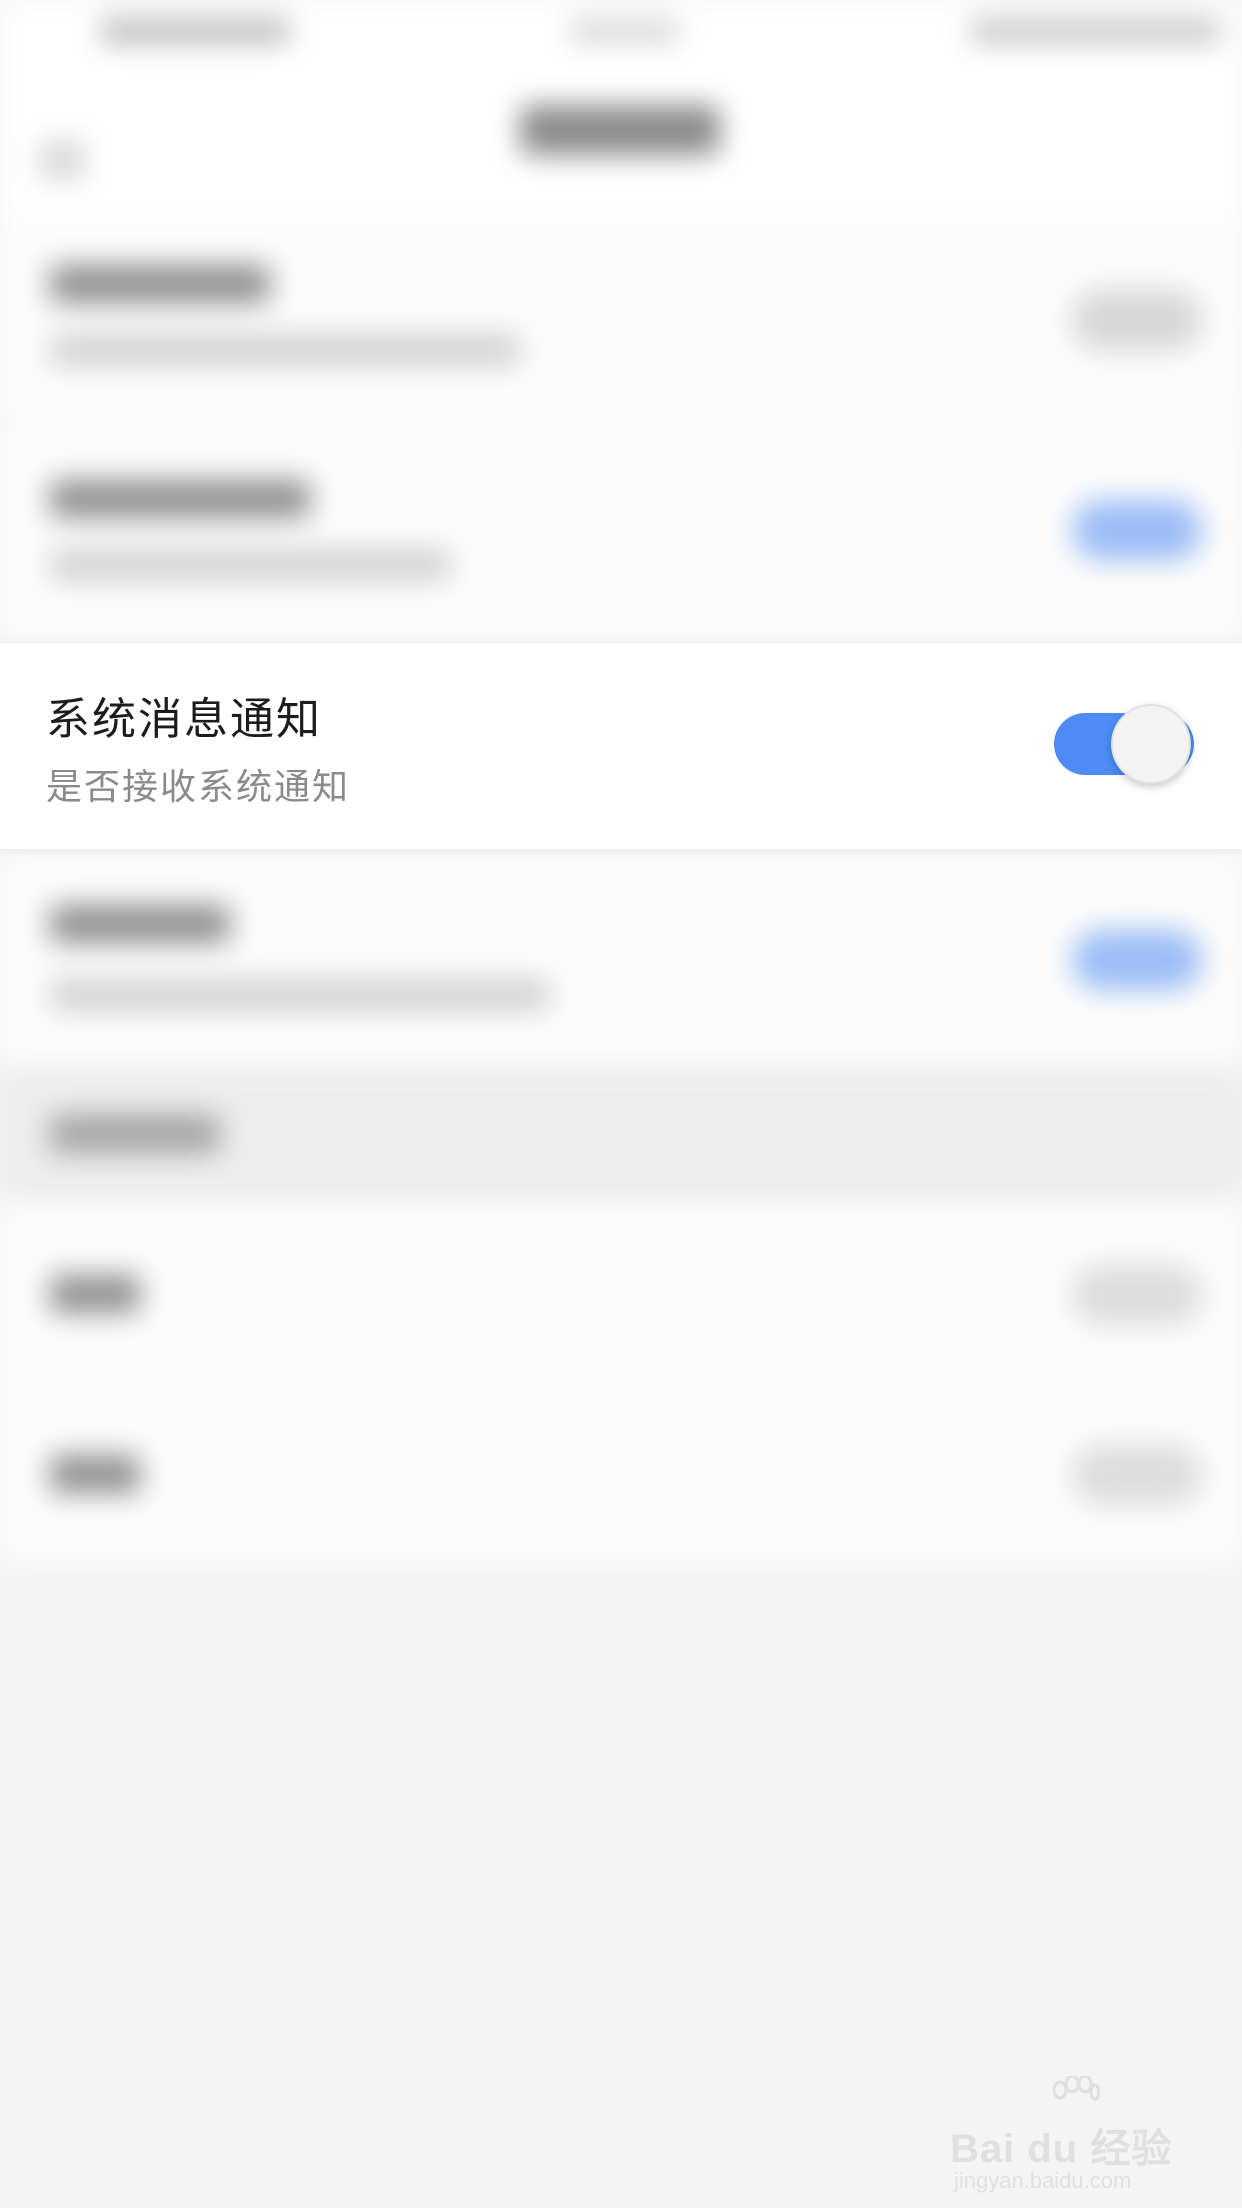  What do you see at coordinates (620, 130) in the screenshot?
I see `nav-title` at bounding box center [620, 130].